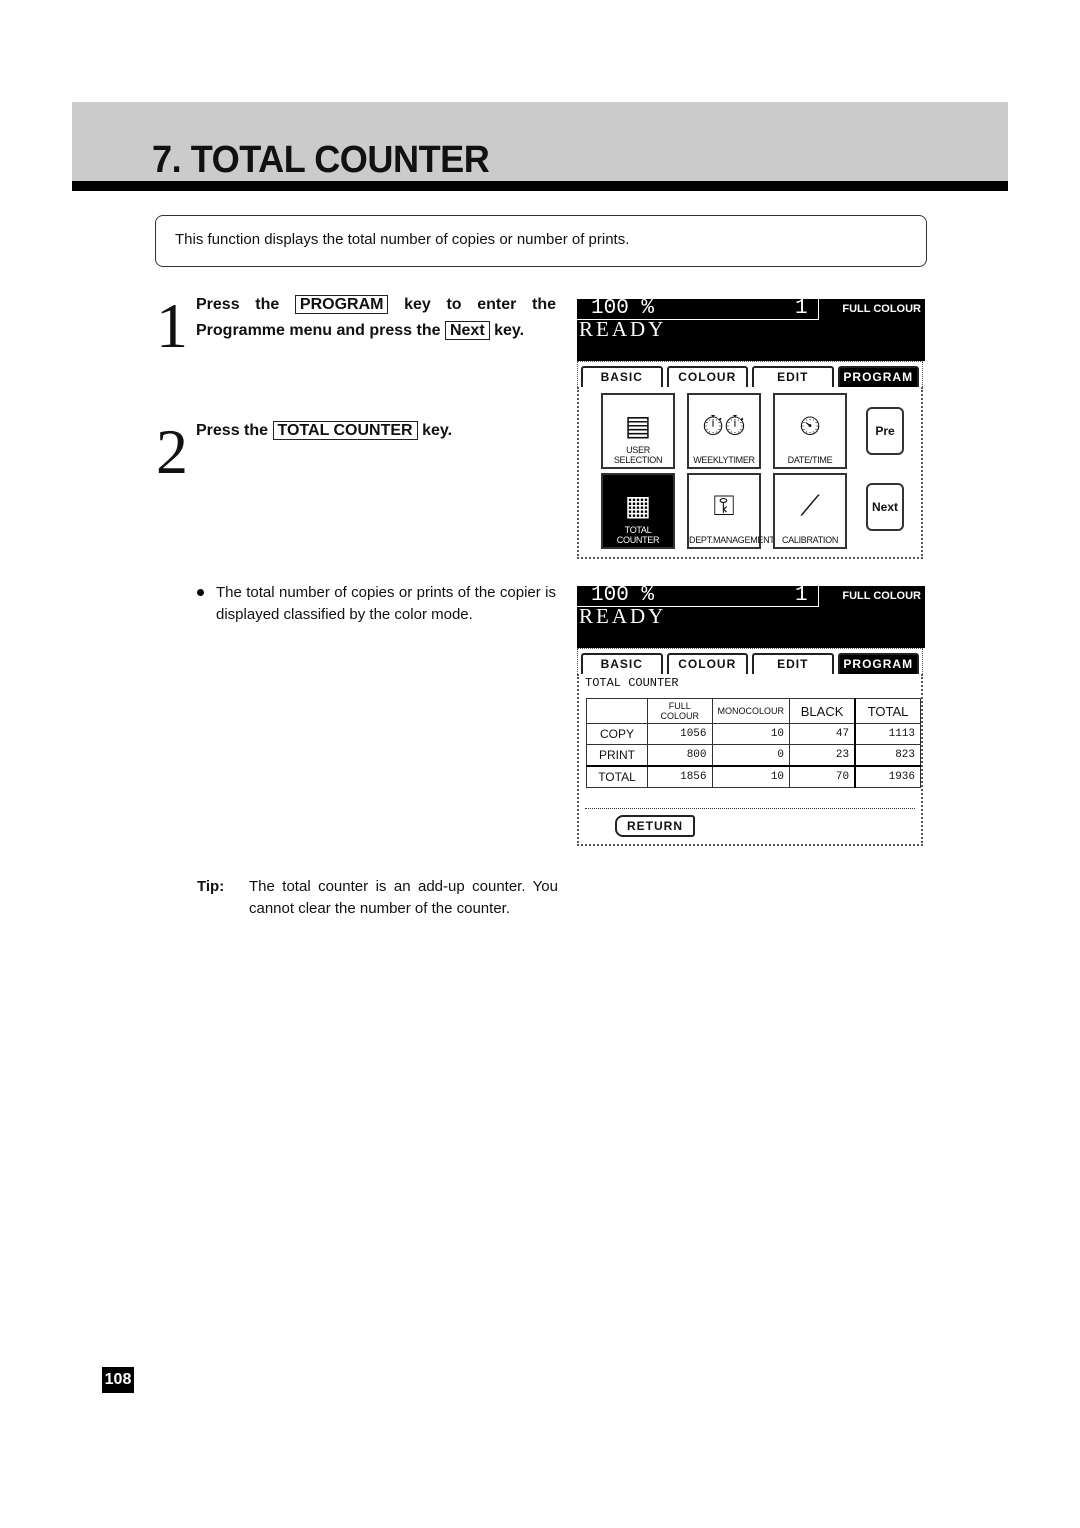  I want to click on step-2-text-b: key., so click(437, 430).